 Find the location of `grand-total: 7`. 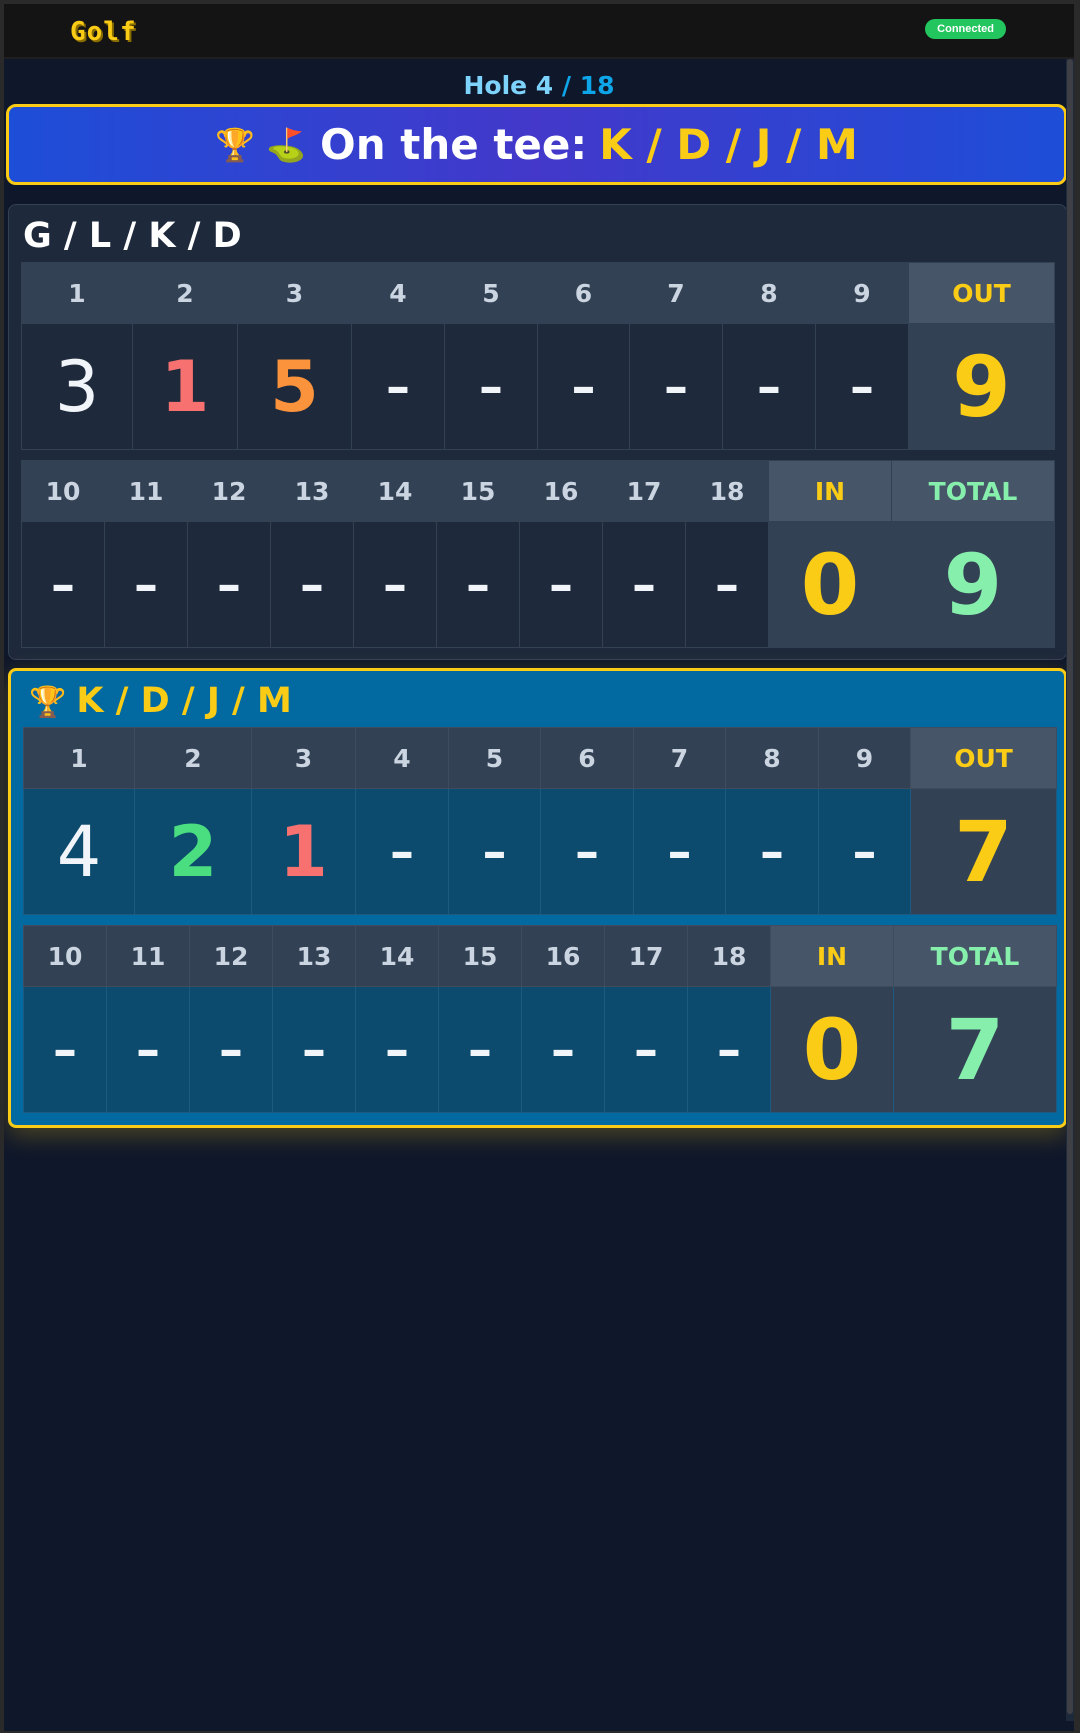

grand-total: 7 is located at coordinates (975, 1049).